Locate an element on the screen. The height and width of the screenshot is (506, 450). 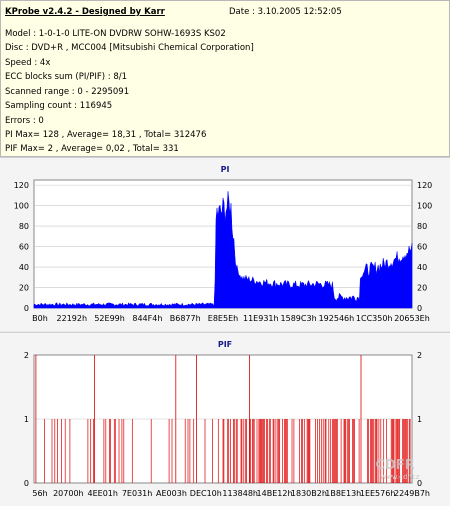
x-tick-label: 20700h is located at coordinates (68, 493).